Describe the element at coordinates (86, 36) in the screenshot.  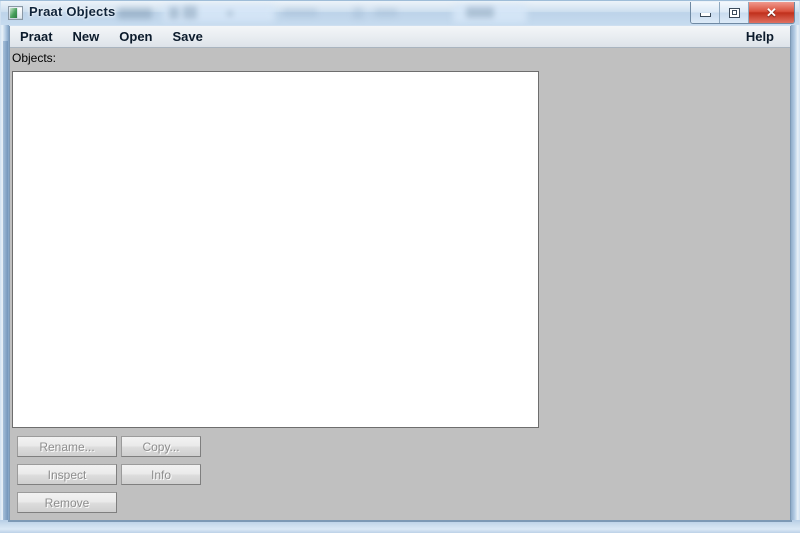
I see `menu-new: New` at that location.